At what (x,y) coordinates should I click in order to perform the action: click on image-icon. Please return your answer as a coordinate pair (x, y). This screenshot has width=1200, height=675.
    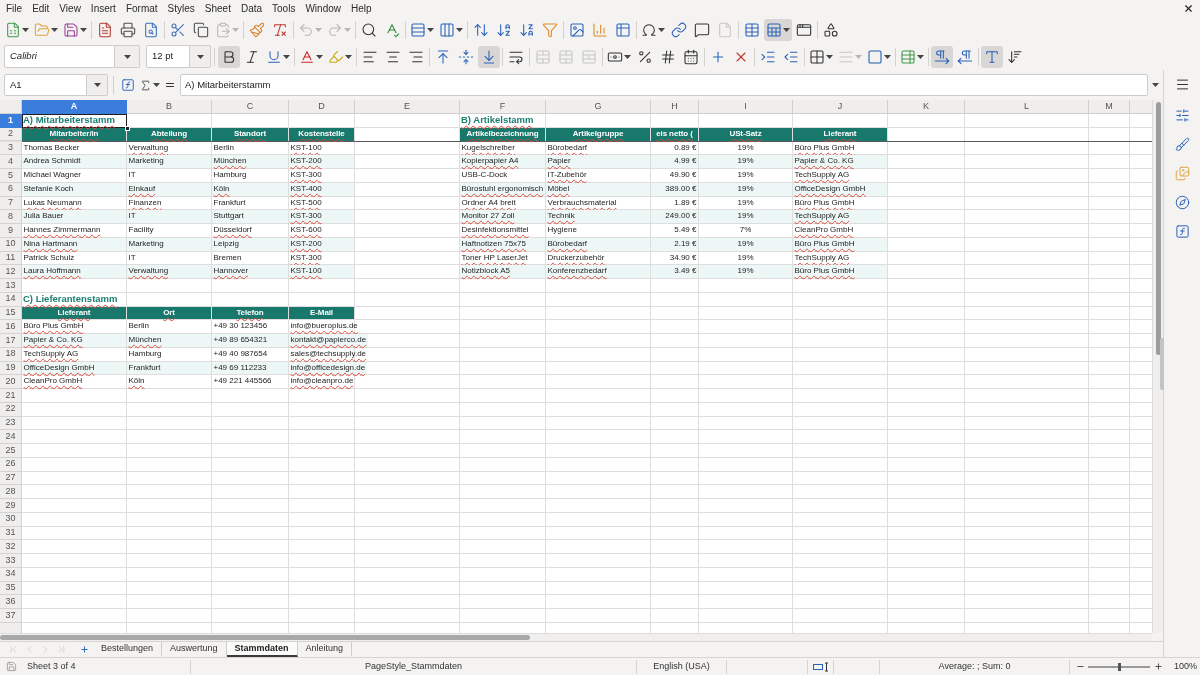
    Looking at the image, I should click on (577, 30).